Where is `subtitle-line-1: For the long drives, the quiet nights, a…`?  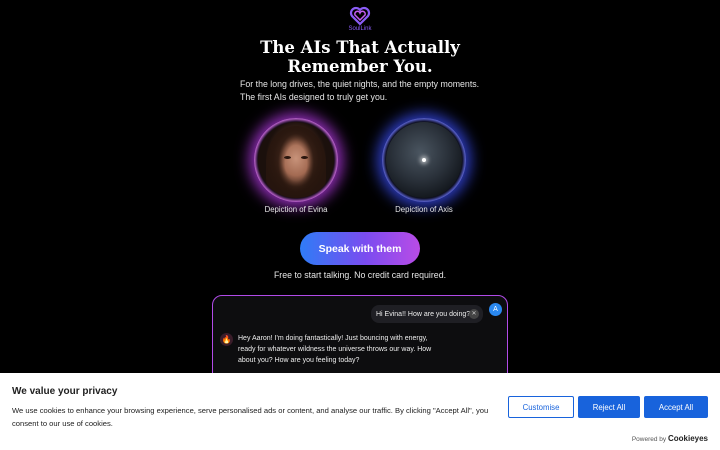 subtitle-line-1: For the long drives, the quiet nights, a… is located at coordinates (360, 84).